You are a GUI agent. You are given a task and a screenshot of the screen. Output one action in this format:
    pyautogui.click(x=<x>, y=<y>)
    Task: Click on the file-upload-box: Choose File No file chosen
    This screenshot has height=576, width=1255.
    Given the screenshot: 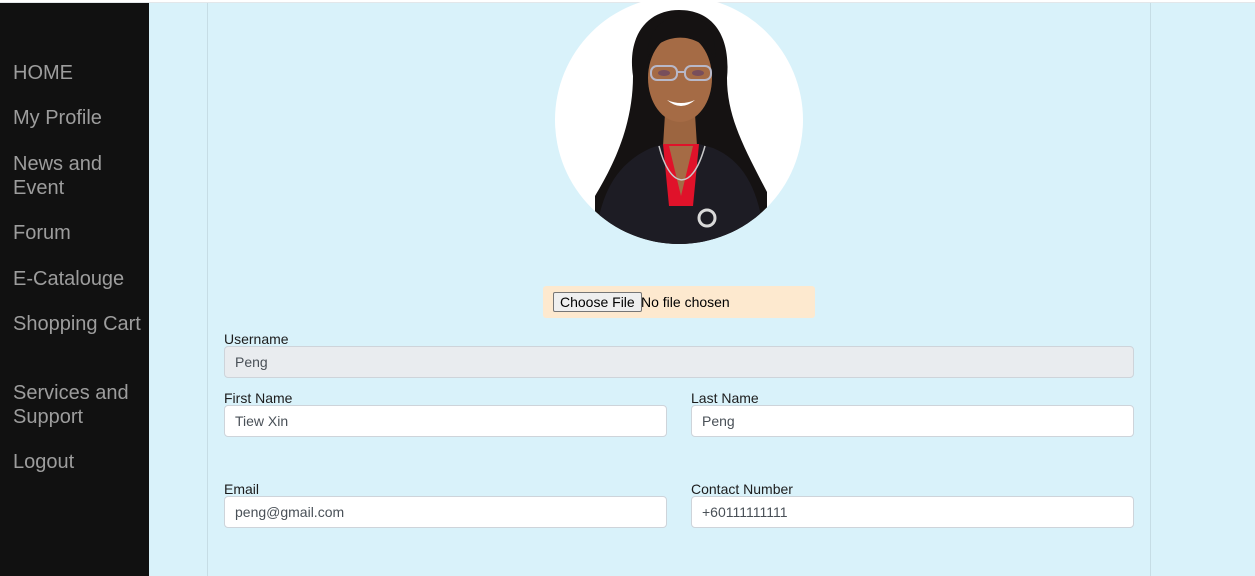 What is the action you would take?
    pyautogui.click(x=679, y=302)
    